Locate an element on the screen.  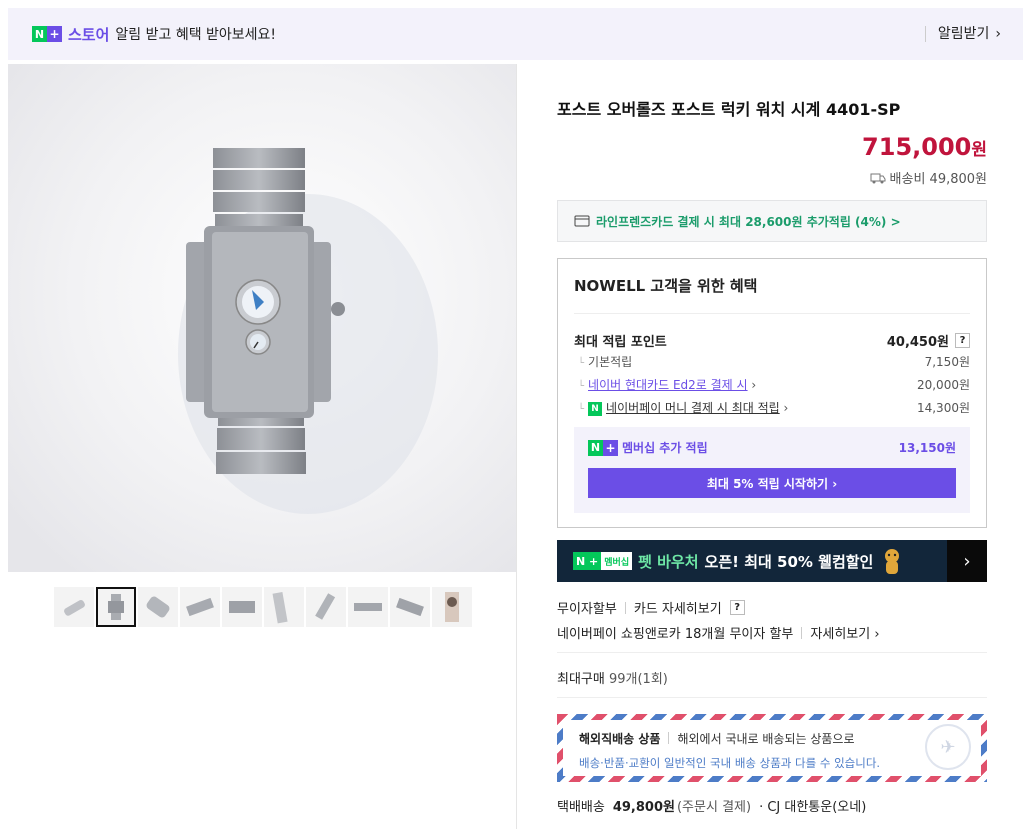
dog-icon is located at coordinates (892, 561).